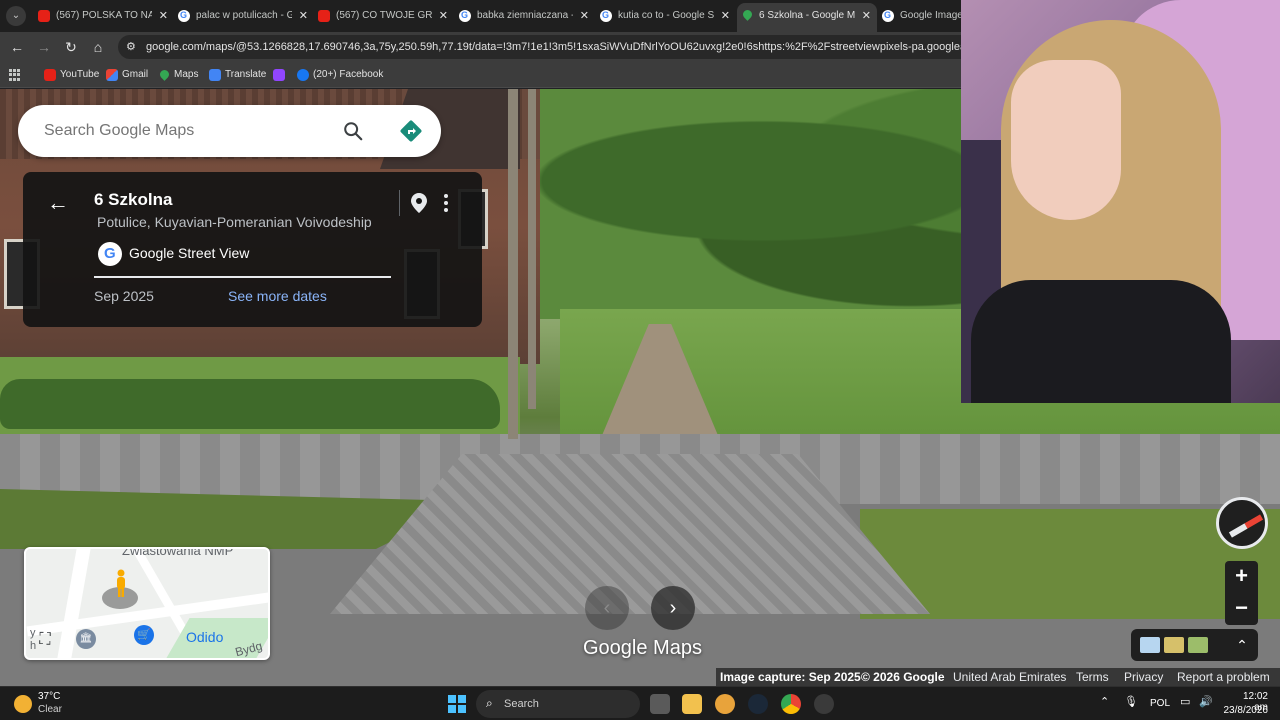 The height and width of the screenshot is (720, 1280). What do you see at coordinates (244, 16) in the screenshot?
I see `tab-palac-search: palac w potulicach - G ✕` at bounding box center [244, 16].